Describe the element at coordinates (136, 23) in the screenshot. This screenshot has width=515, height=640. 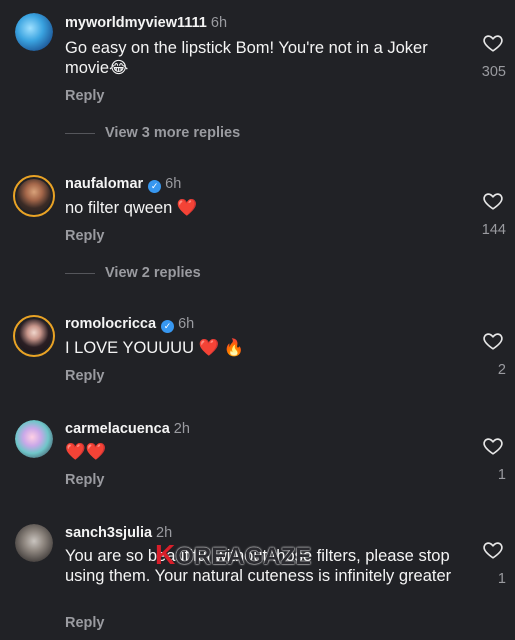
I see `username: myworldmyview1111` at that location.